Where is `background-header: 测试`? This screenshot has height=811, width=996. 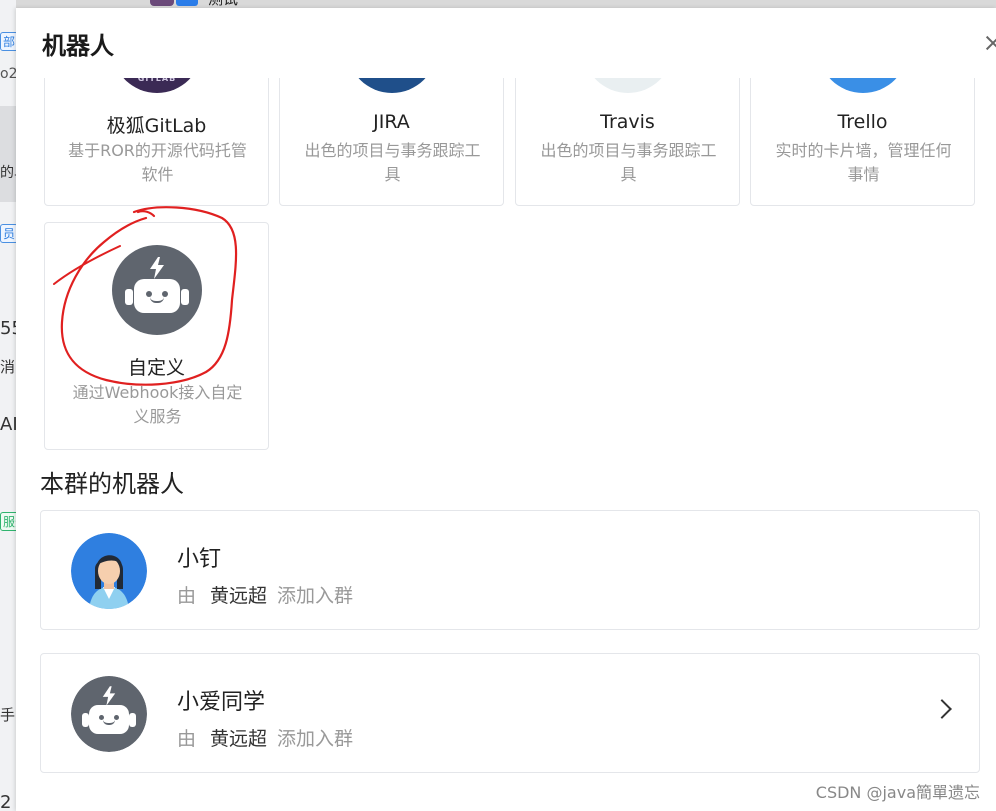
background-header: 测试 is located at coordinates (220, 4).